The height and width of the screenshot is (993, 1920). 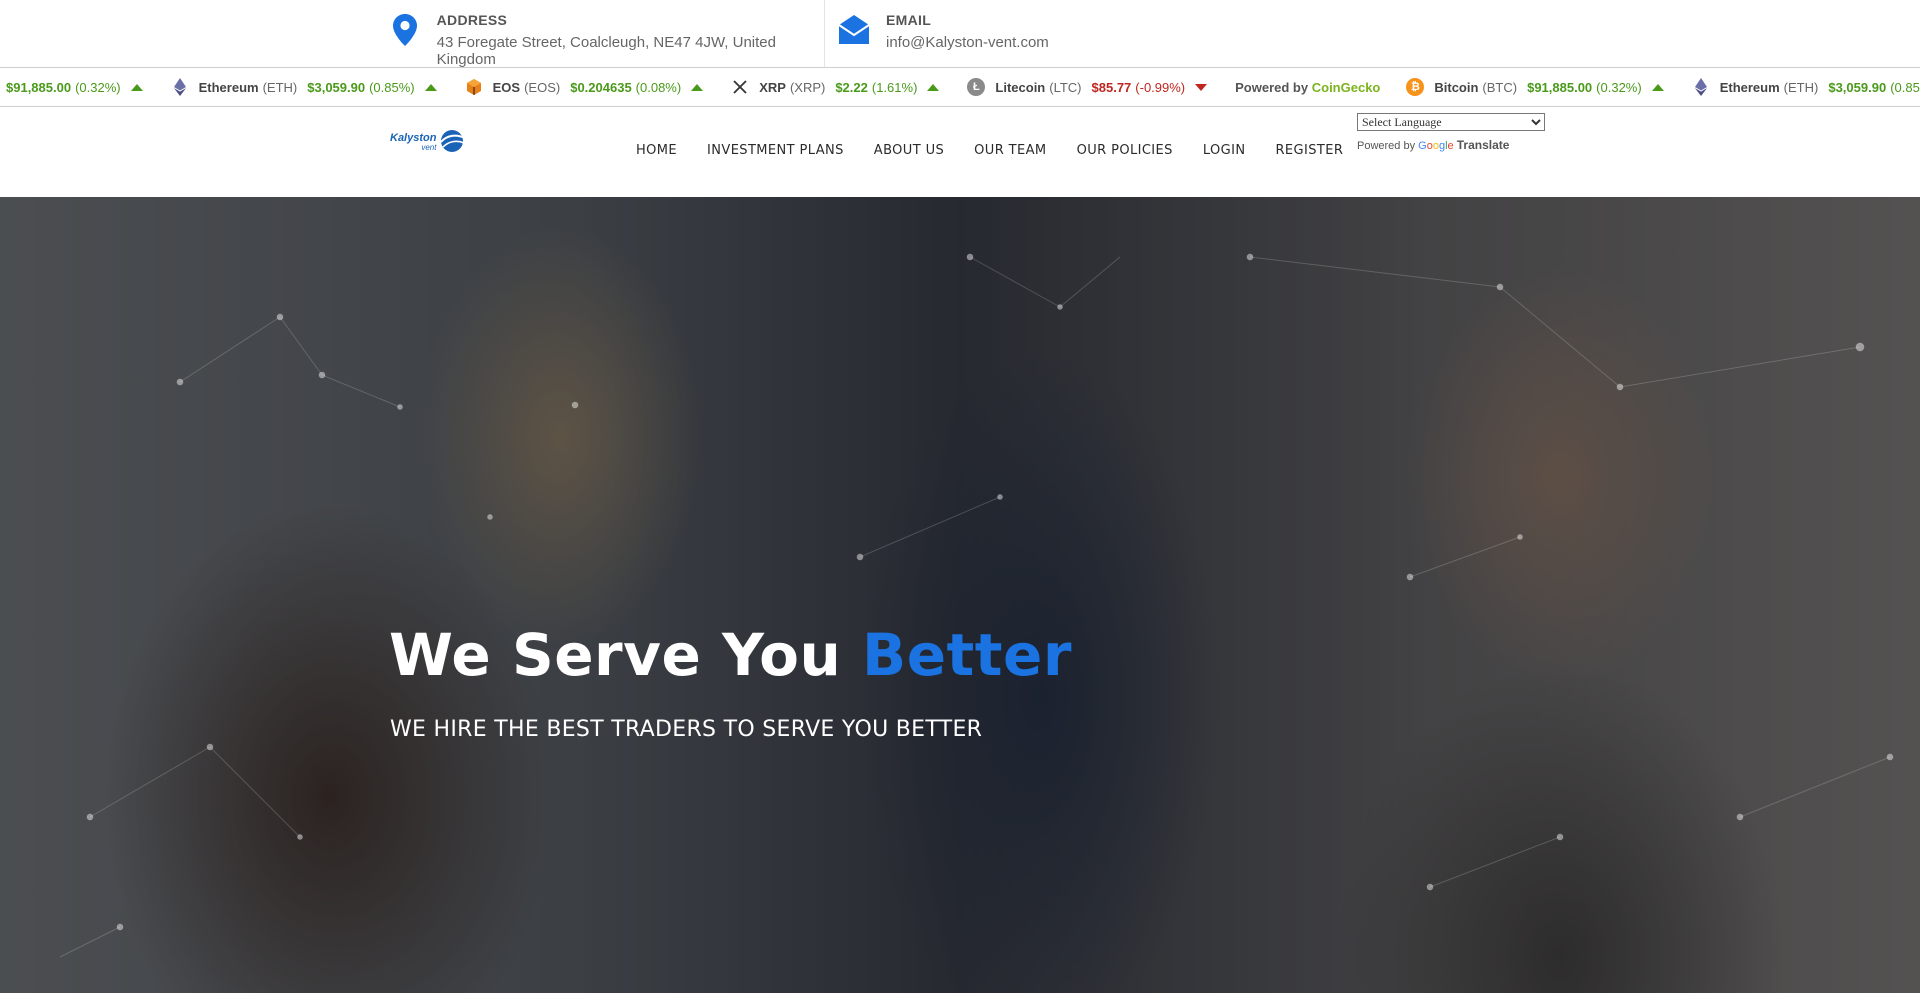 What do you see at coordinates (1160, 87) in the screenshot?
I see `ticker-change: (-0.99%)` at bounding box center [1160, 87].